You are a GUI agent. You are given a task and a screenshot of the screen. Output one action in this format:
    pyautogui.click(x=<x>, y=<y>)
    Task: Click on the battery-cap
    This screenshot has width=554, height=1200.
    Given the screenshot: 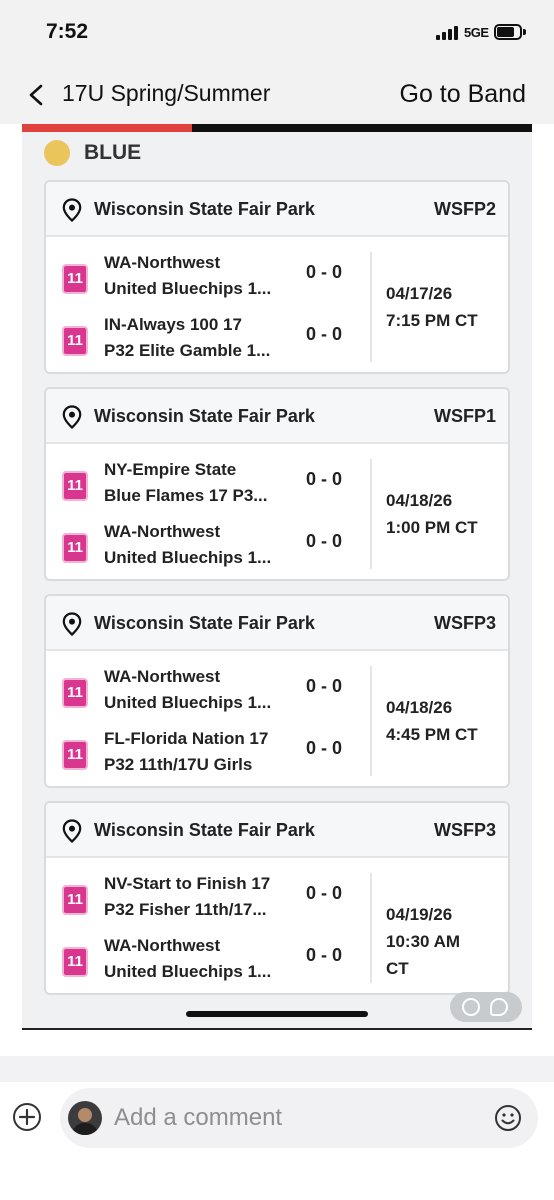 What is the action you would take?
    pyautogui.click(x=524, y=32)
    